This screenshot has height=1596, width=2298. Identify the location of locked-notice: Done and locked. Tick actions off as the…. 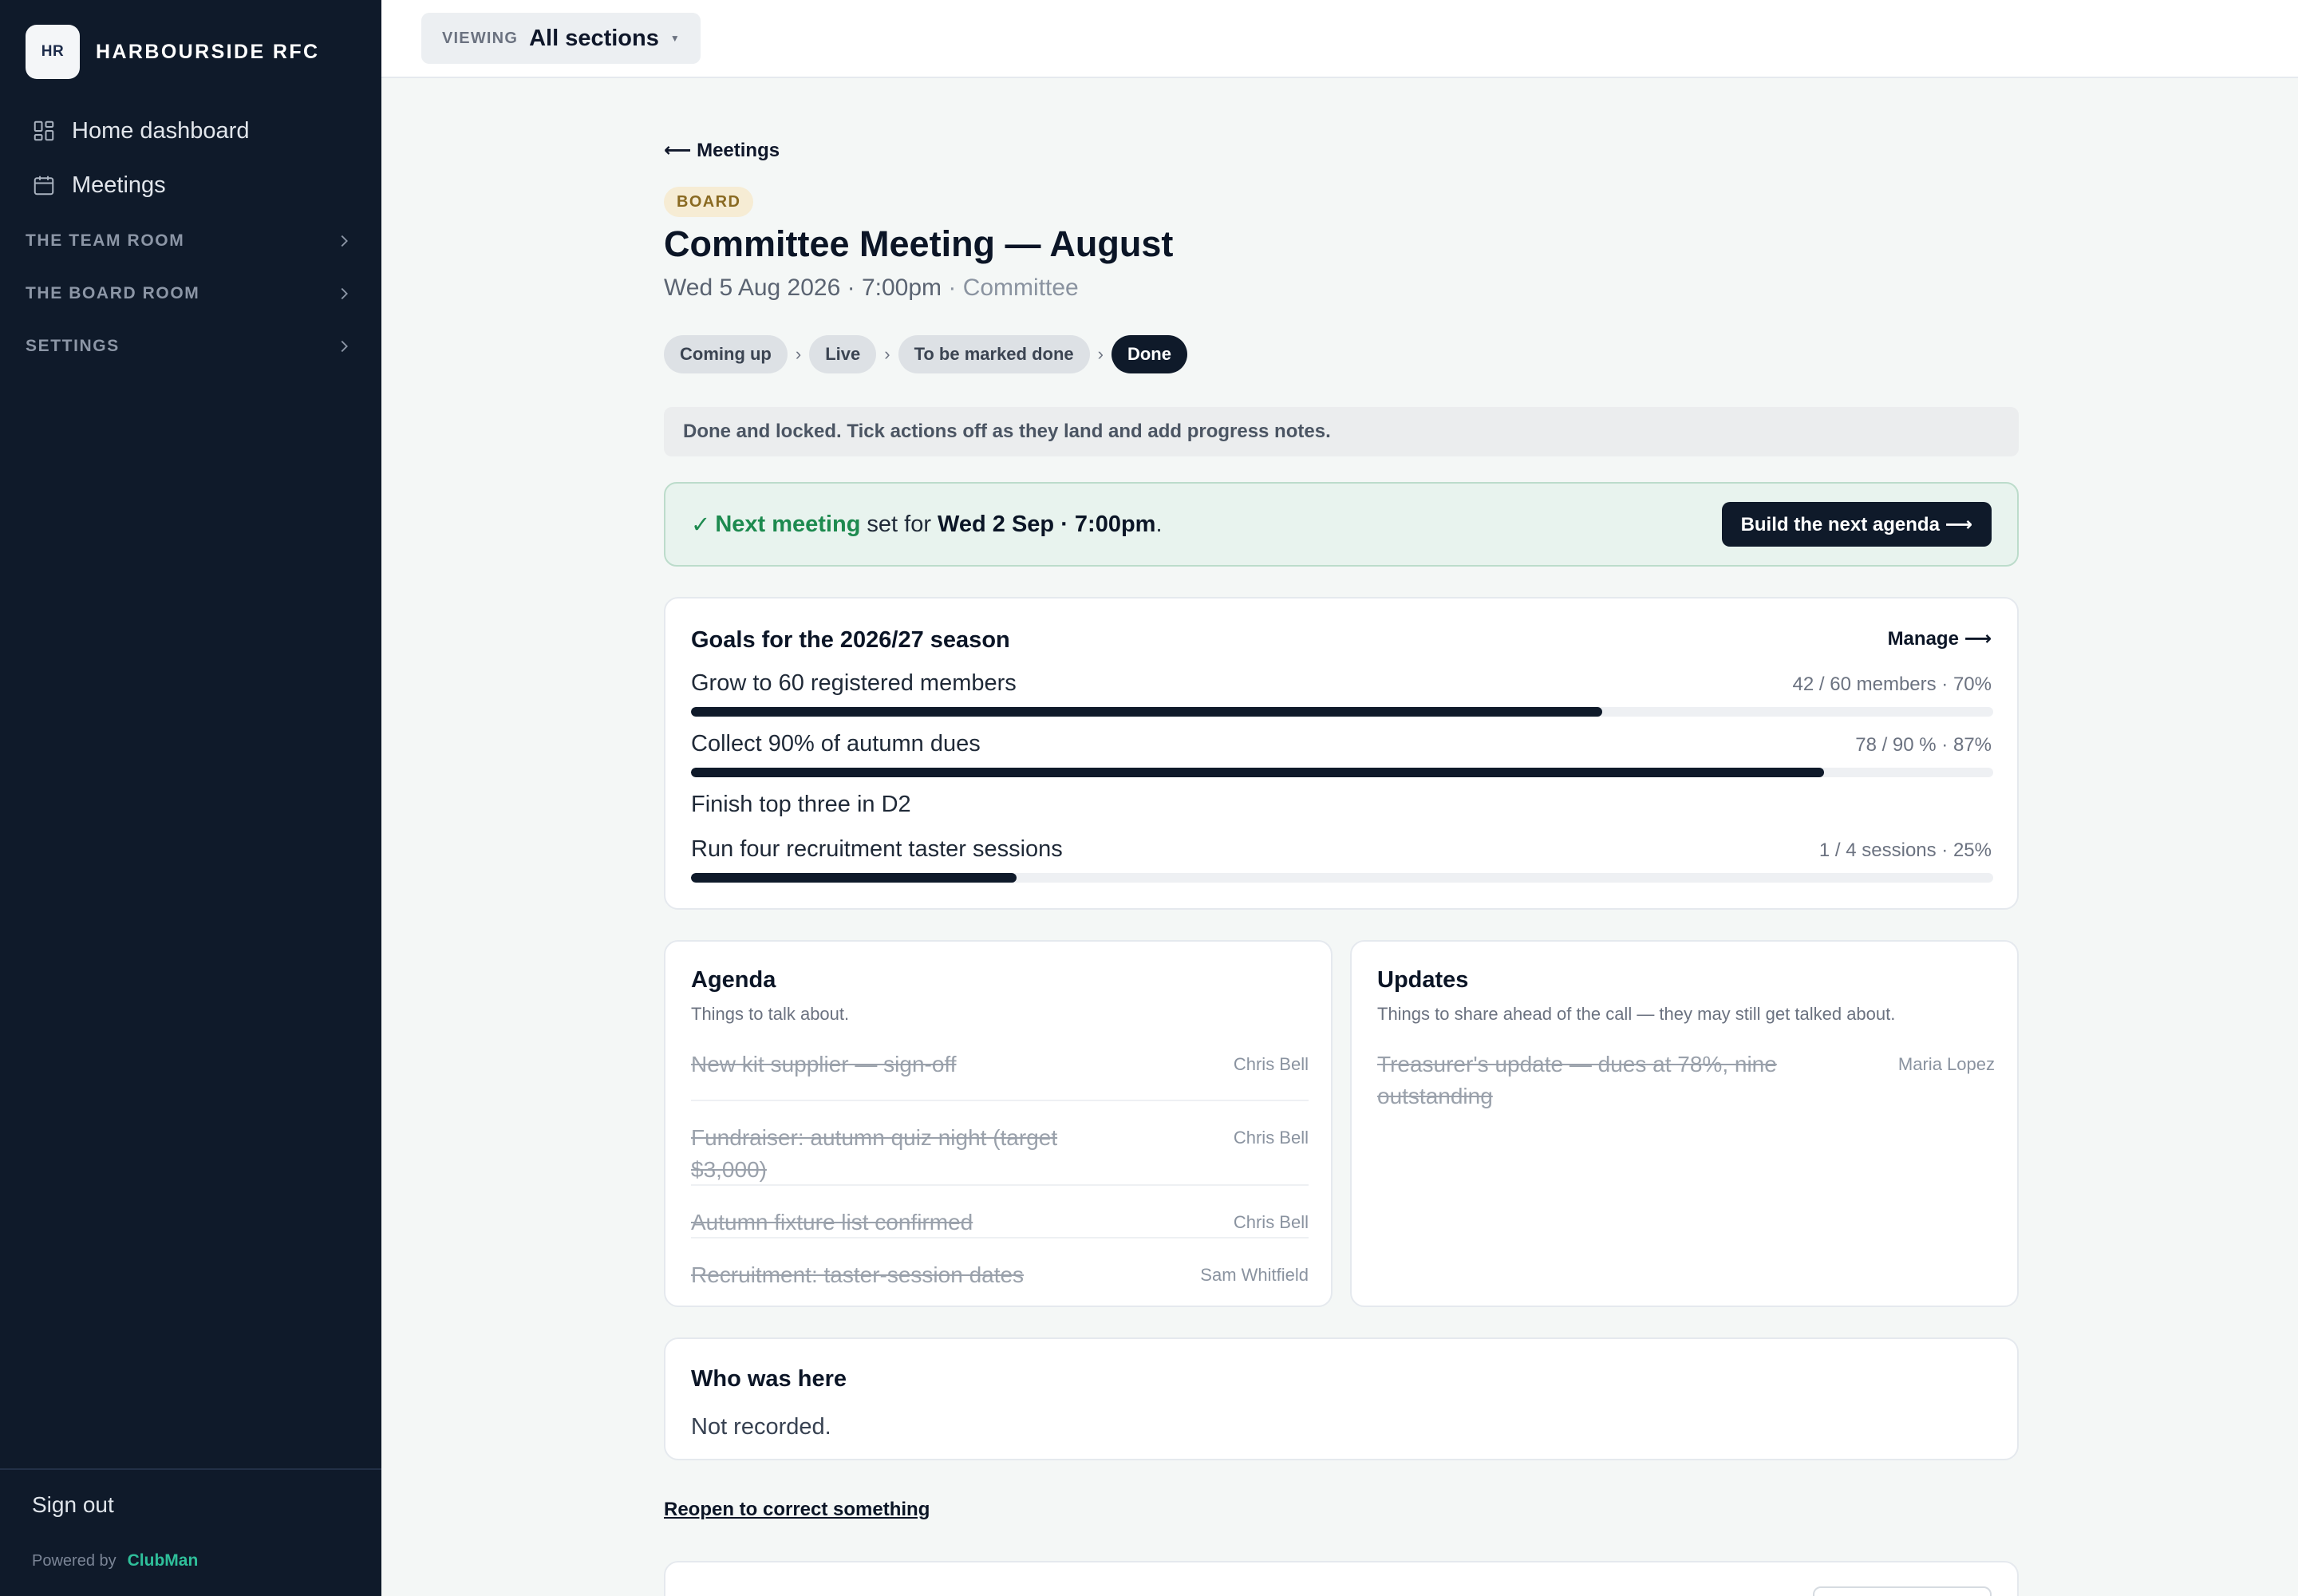
(1342, 431).